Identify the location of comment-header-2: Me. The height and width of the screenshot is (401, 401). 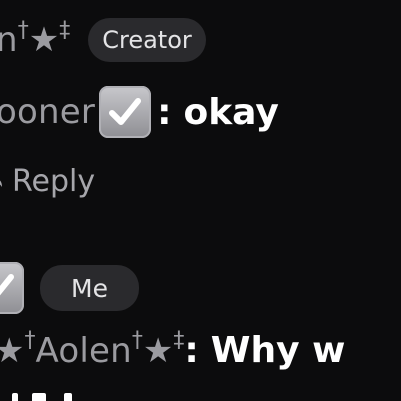
(69, 288).